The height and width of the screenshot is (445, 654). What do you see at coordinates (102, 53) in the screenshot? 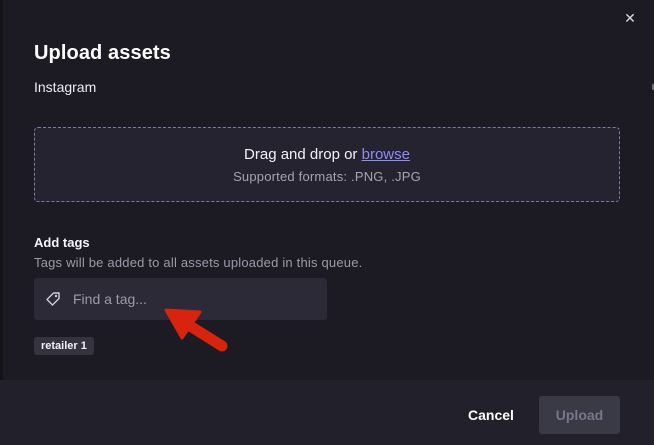
I see `modal-title: Upload assets` at bounding box center [102, 53].